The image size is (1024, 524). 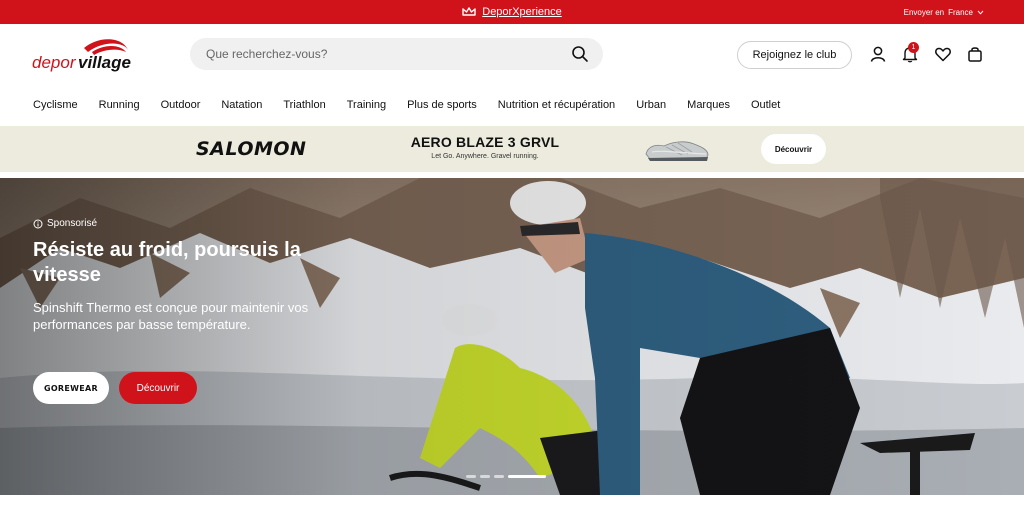 What do you see at coordinates (506, 476) in the screenshot?
I see `carousel-indicators` at bounding box center [506, 476].